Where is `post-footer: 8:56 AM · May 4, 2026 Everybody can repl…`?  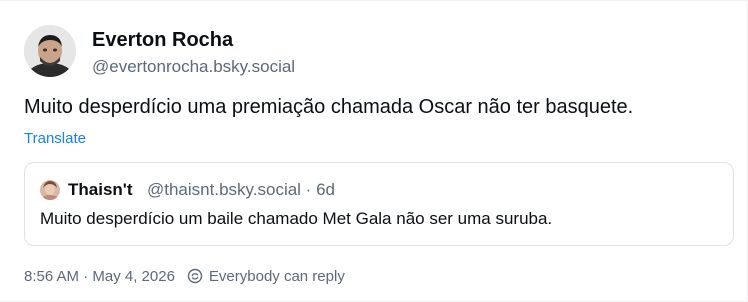 post-footer: 8:56 AM · May 4, 2026 Everybody can repl… is located at coordinates (184, 276).